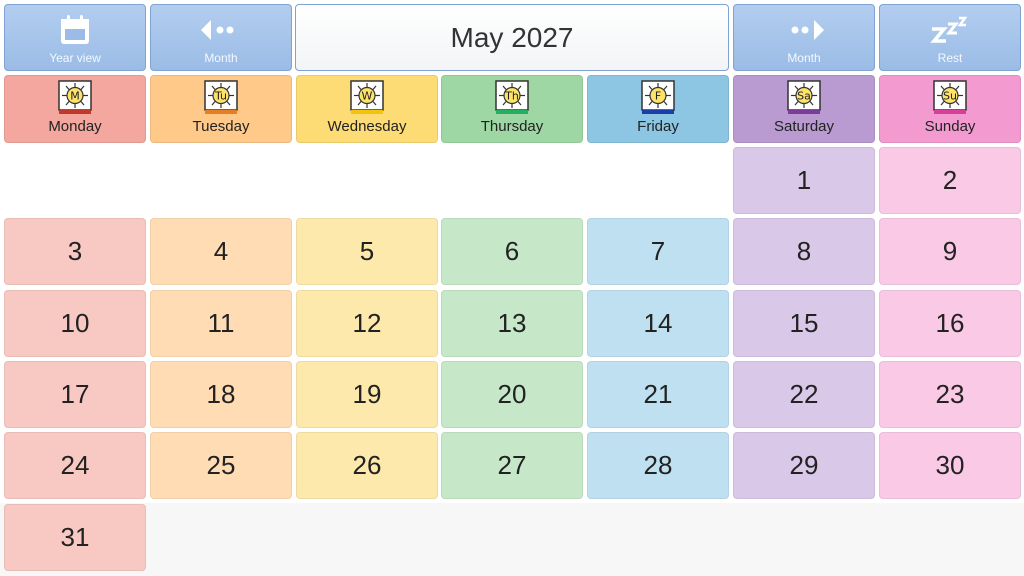 The image size is (1024, 576). Describe the element at coordinates (950, 58) in the screenshot. I see `rest-label: Rest` at that location.